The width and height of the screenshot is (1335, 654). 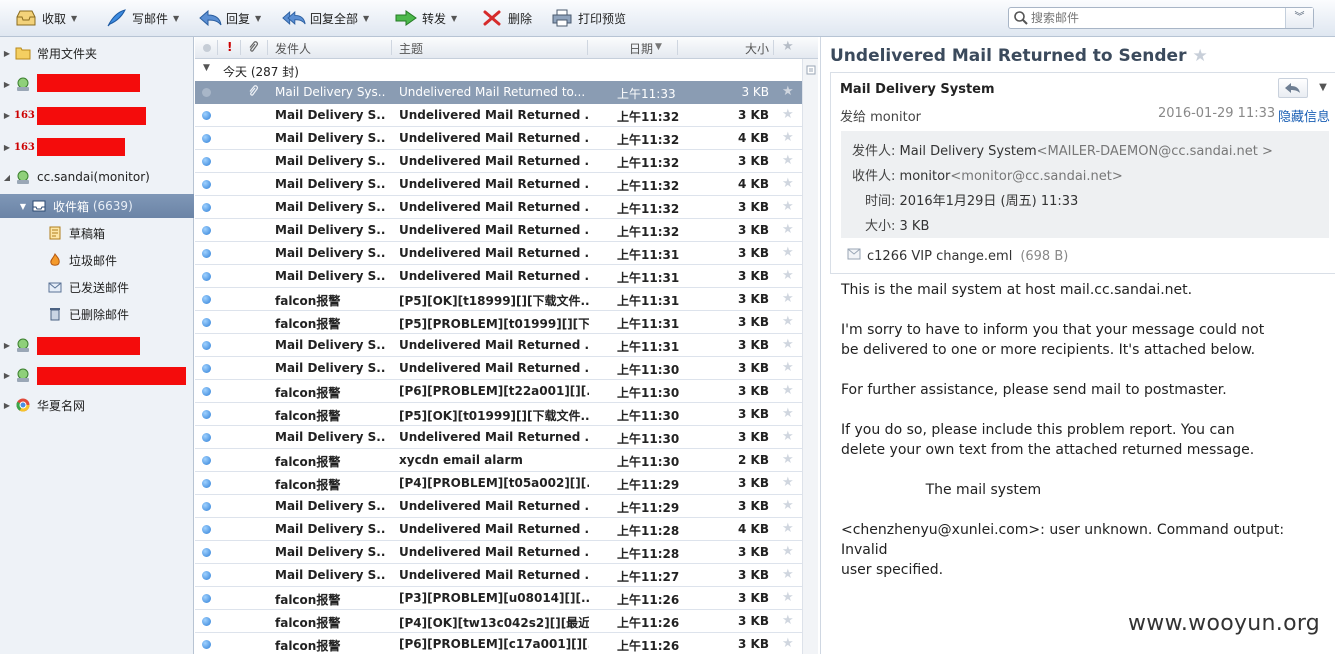 I want to click on sort-down-icon: ▼, so click(x=658, y=47).